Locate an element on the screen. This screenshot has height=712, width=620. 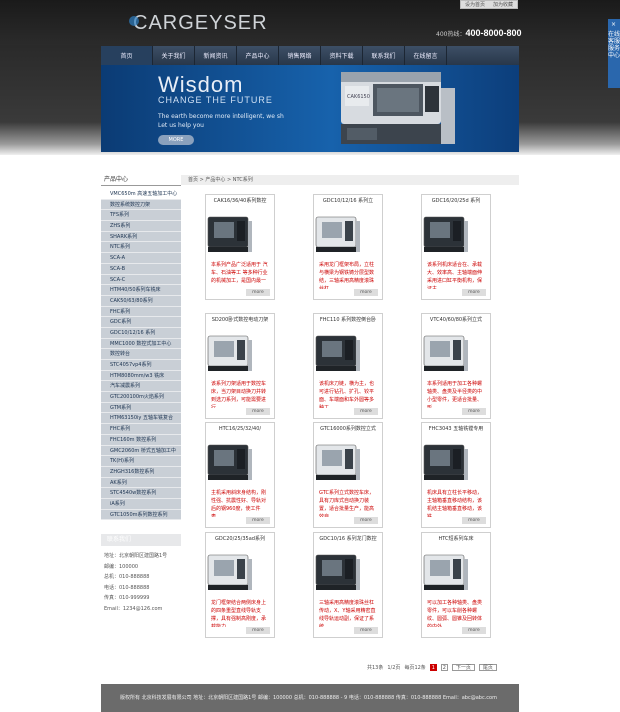
banner-text-1: The earth become more intelligent, we sh is located at coordinates (221, 116).